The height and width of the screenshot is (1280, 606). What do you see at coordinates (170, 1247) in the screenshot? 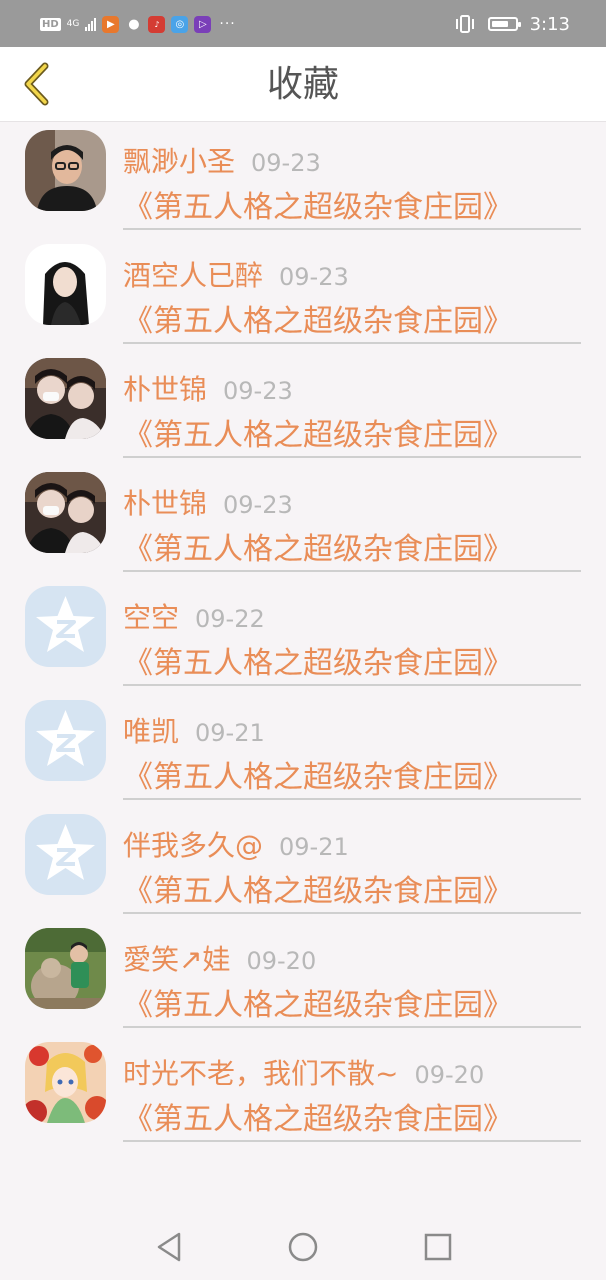
I see `triangle-back-icon` at bounding box center [170, 1247].